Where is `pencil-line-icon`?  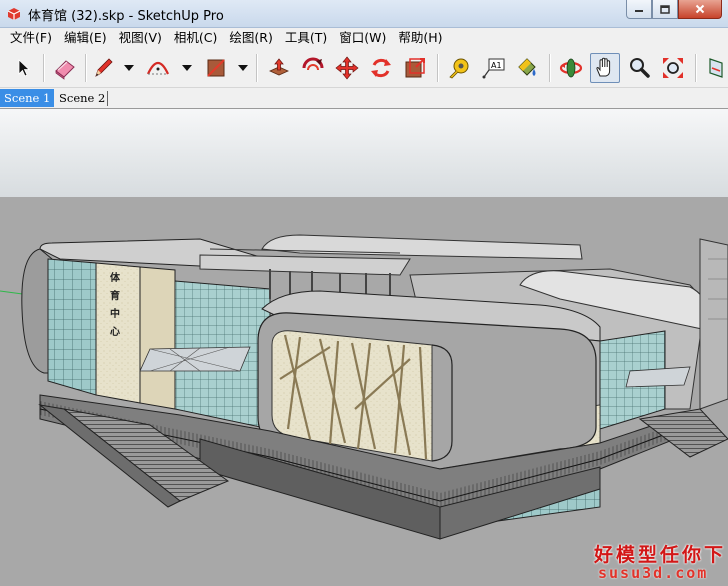 pencil-line-icon is located at coordinates (104, 67).